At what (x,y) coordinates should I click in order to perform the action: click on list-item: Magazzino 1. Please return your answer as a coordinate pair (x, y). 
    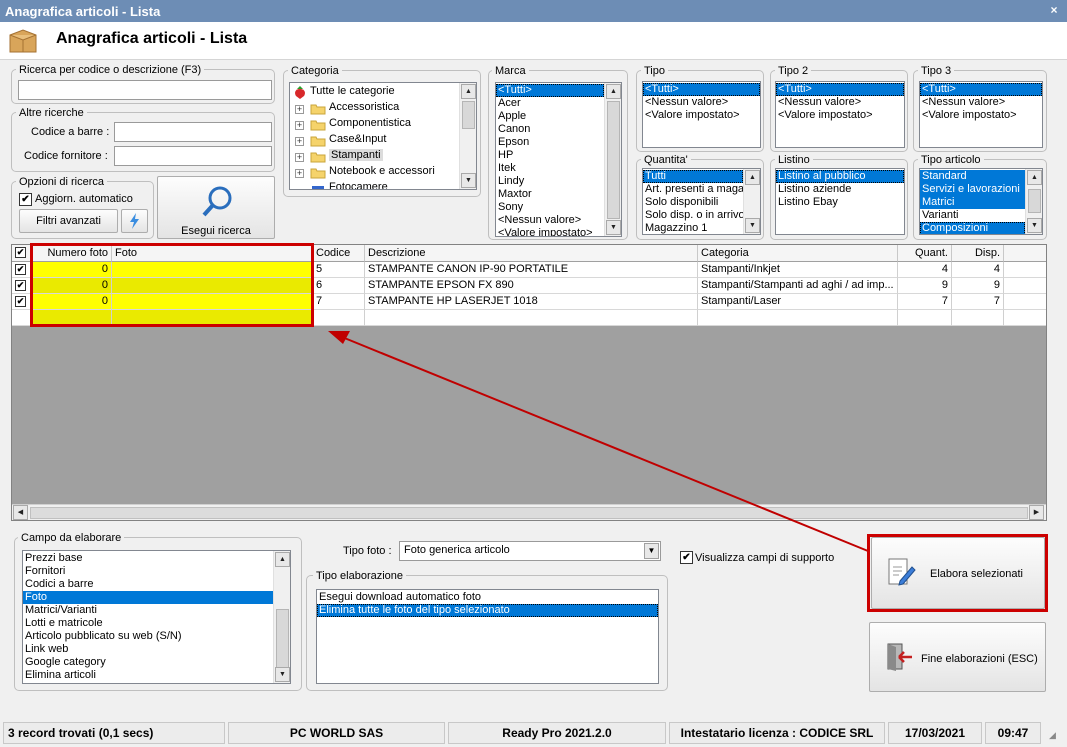
    Looking at the image, I should click on (693, 228).